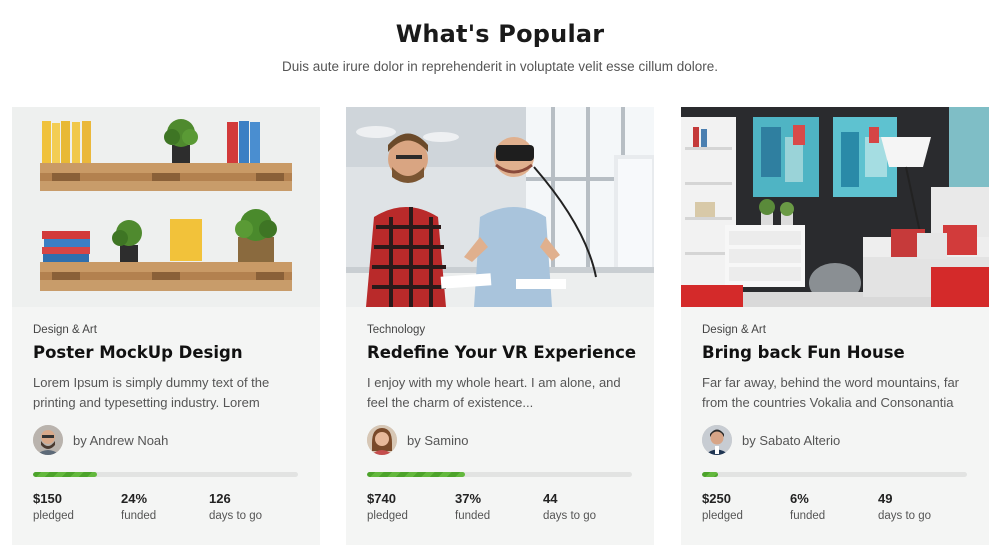 This screenshot has width=1000, height=555. What do you see at coordinates (134, 498) in the screenshot?
I see `stat-value: 24%` at bounding box center [134, 498].